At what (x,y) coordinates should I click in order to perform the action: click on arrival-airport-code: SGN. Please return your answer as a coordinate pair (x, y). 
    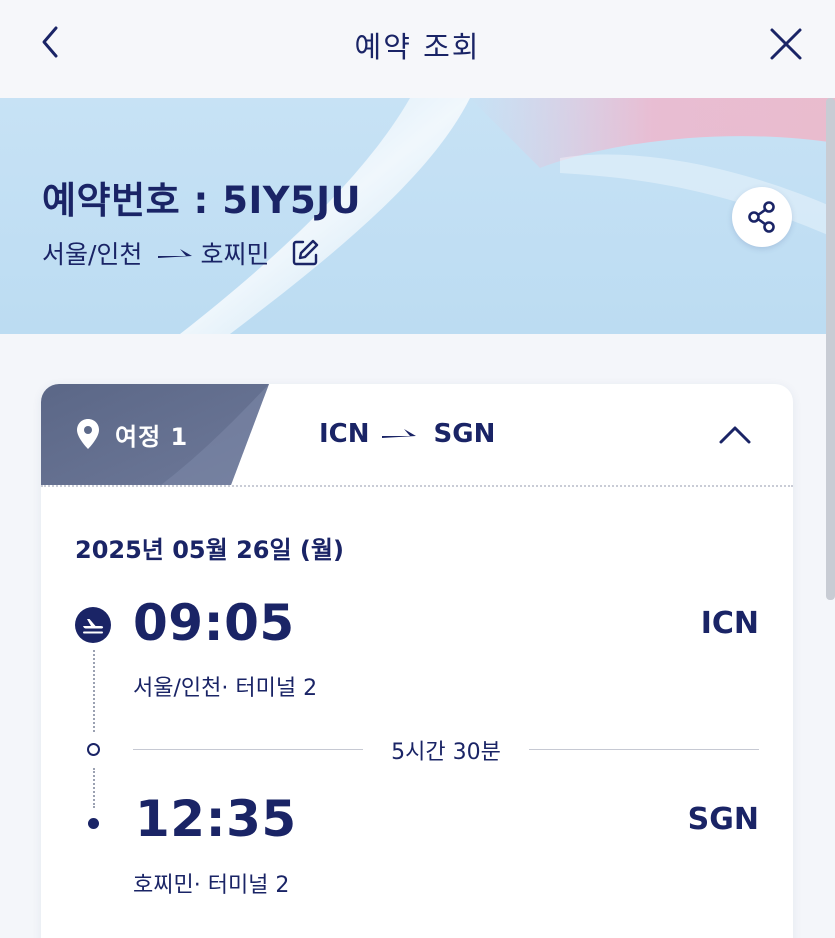
    Looking at the image, I should click on (723, 819).